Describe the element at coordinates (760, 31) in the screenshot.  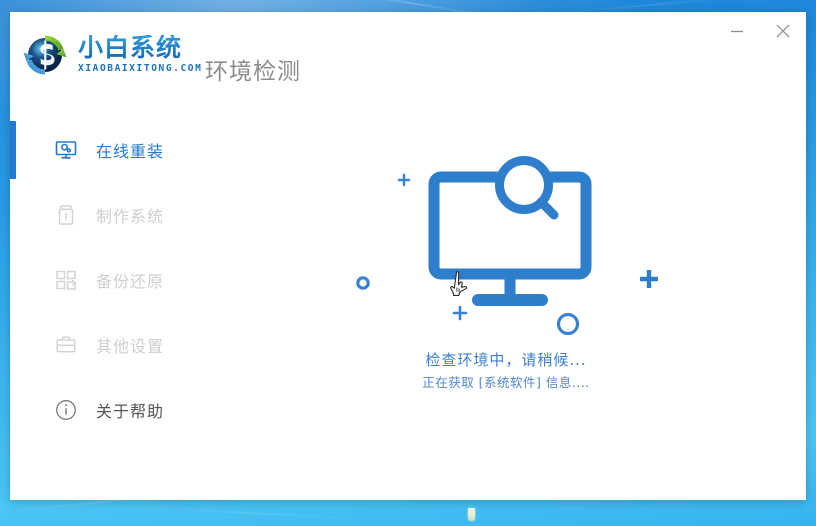
I see `window-controls` at that location.